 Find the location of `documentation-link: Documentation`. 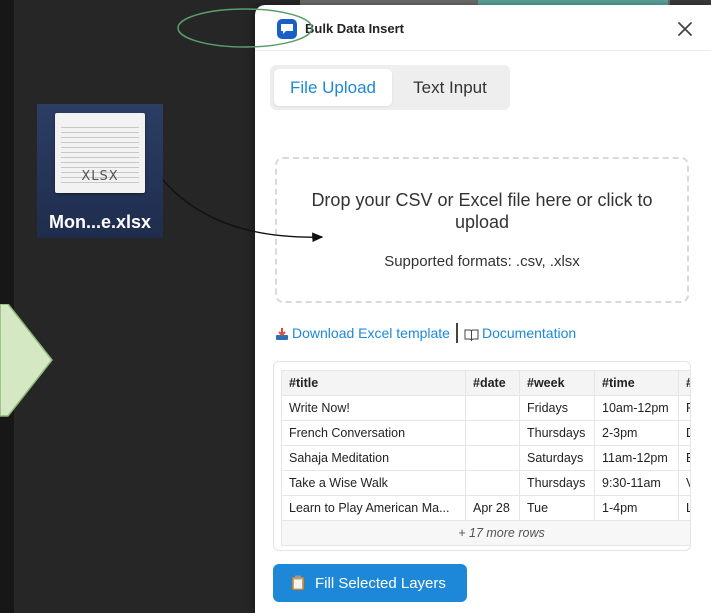

documentation-link: Documentation is located at coordinates (520, 333).